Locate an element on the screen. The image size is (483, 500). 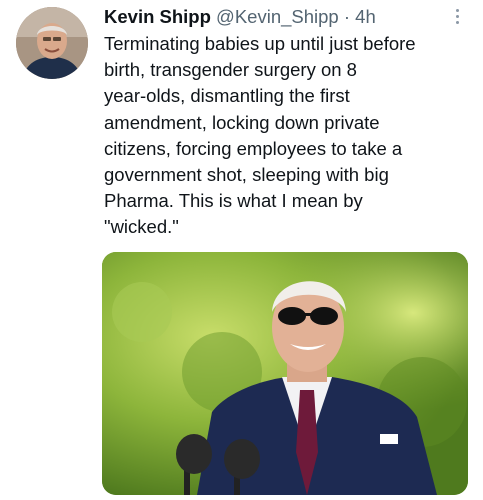
tweet-header: Kevin Shipp @Kevin_Shipp · 4h is located at coordinates (275, 17).